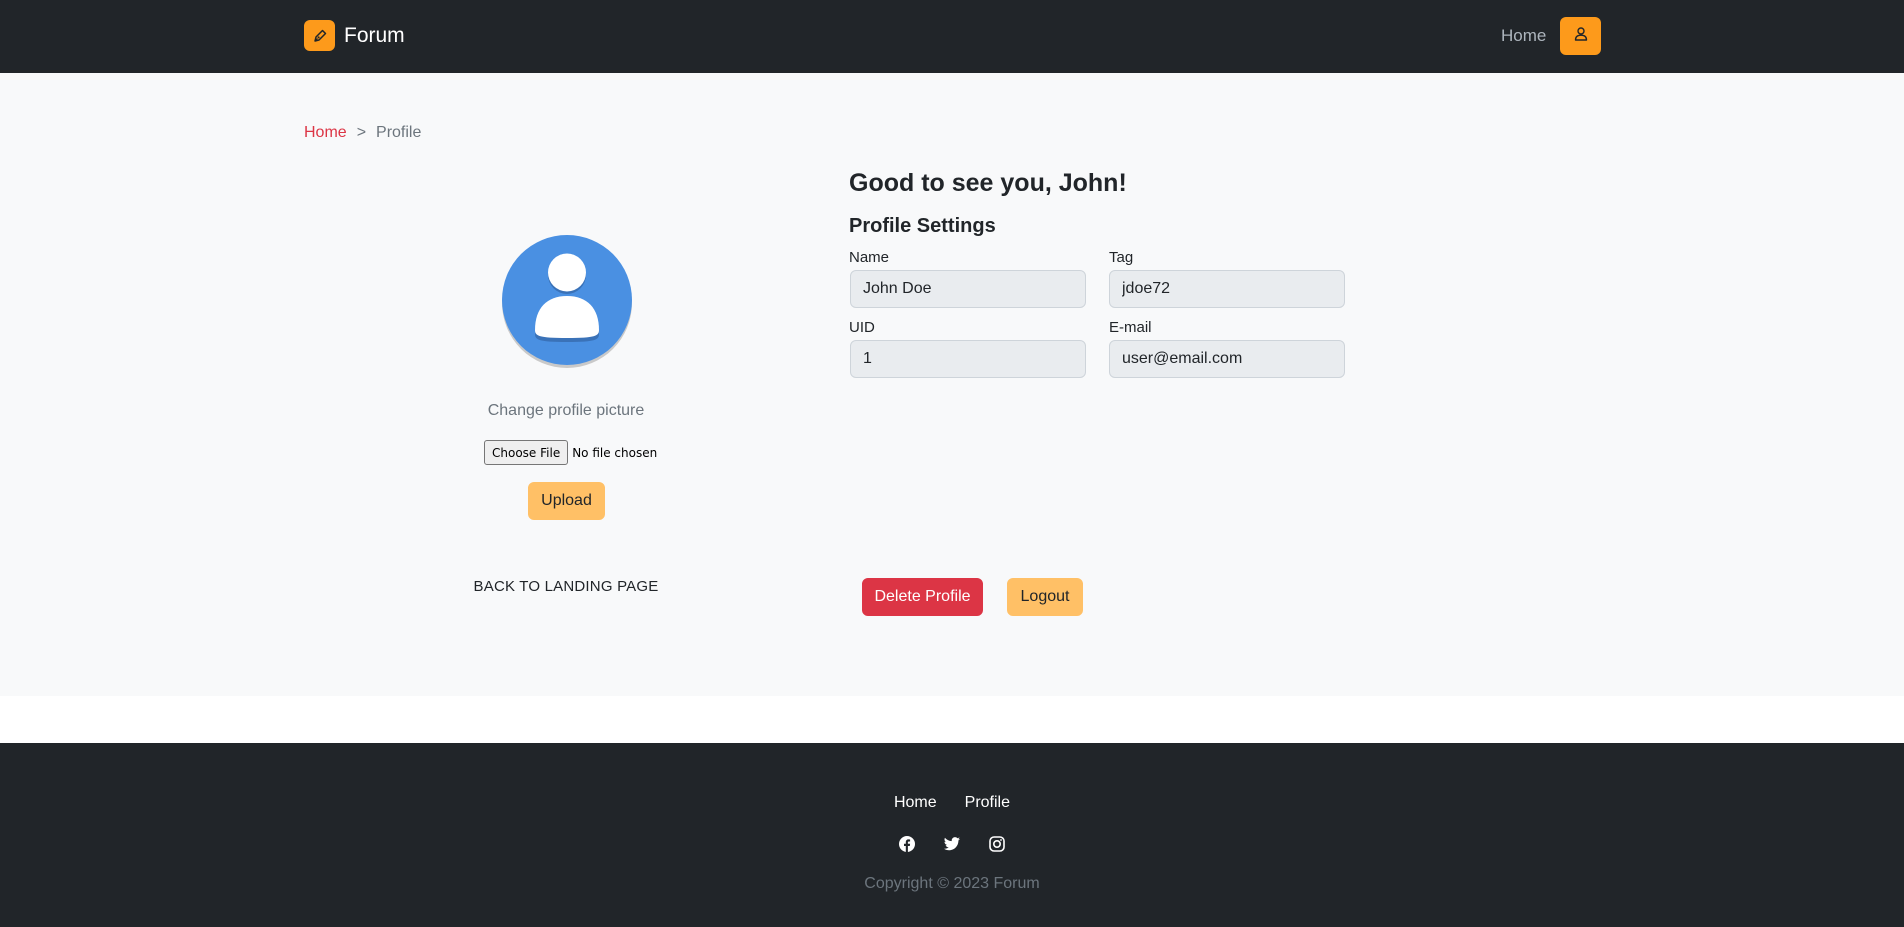 The width and height of the screenshot is (1904, 927). Describe the element at coordinates (570, 452) in the screenshot. I see `file-input: Choose File No file chosen` at that location.